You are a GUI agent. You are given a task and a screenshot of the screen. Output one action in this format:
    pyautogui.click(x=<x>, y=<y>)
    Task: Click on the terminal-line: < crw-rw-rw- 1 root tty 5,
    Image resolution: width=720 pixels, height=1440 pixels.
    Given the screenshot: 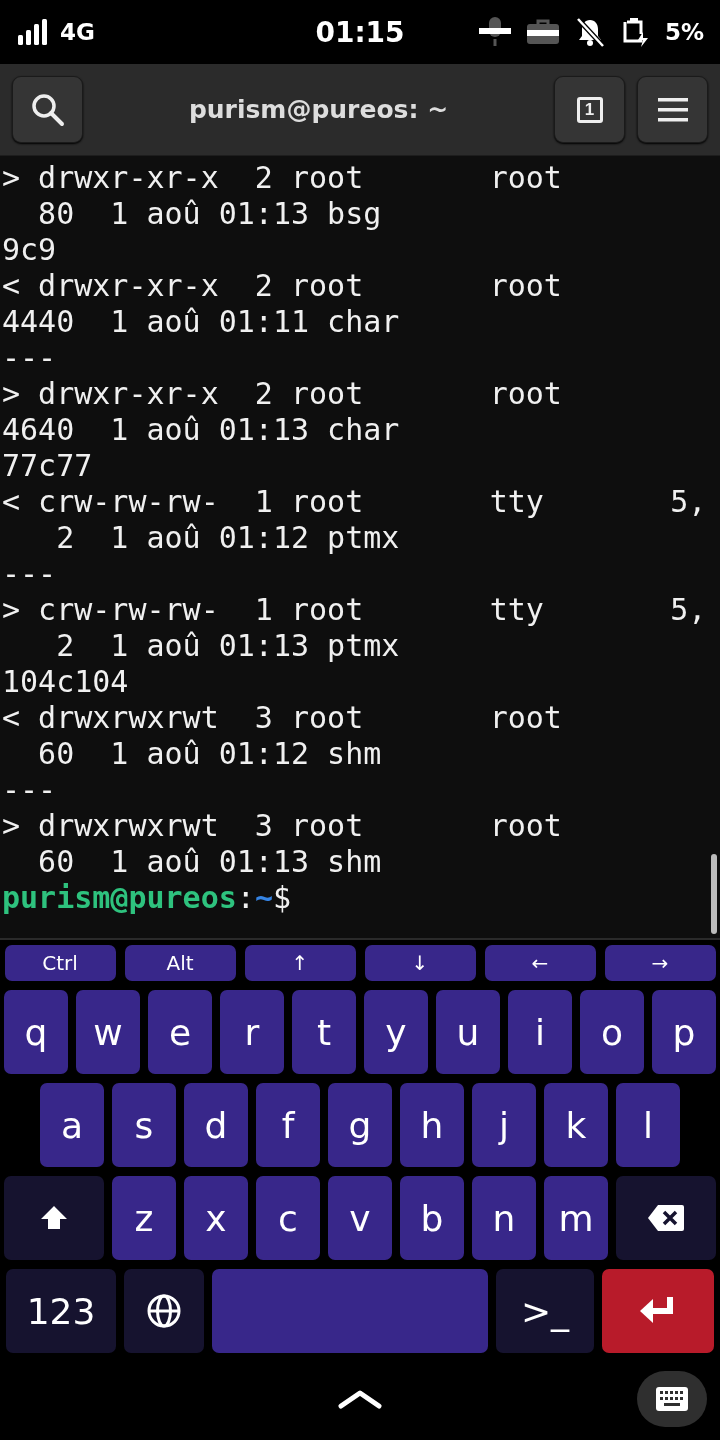 What is the action you would take?
    pyautogui.click(x=354, y=502)
    